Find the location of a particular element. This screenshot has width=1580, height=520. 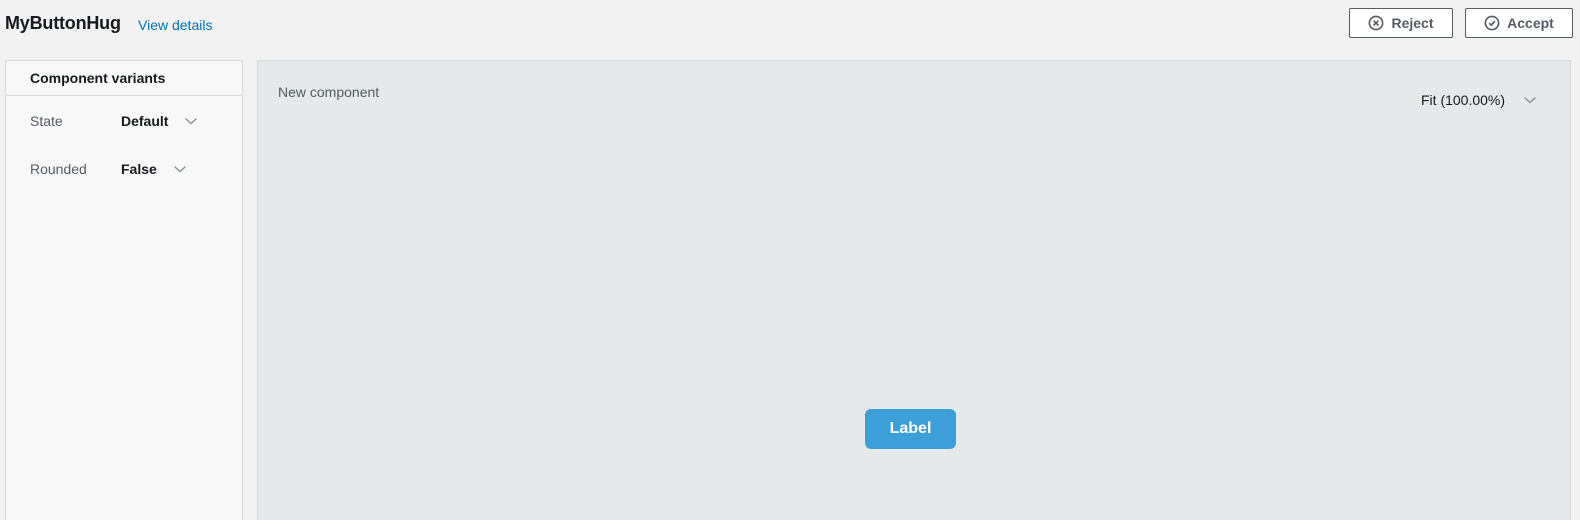

variant-row-state: State Default is located at coordinates (114, 121).